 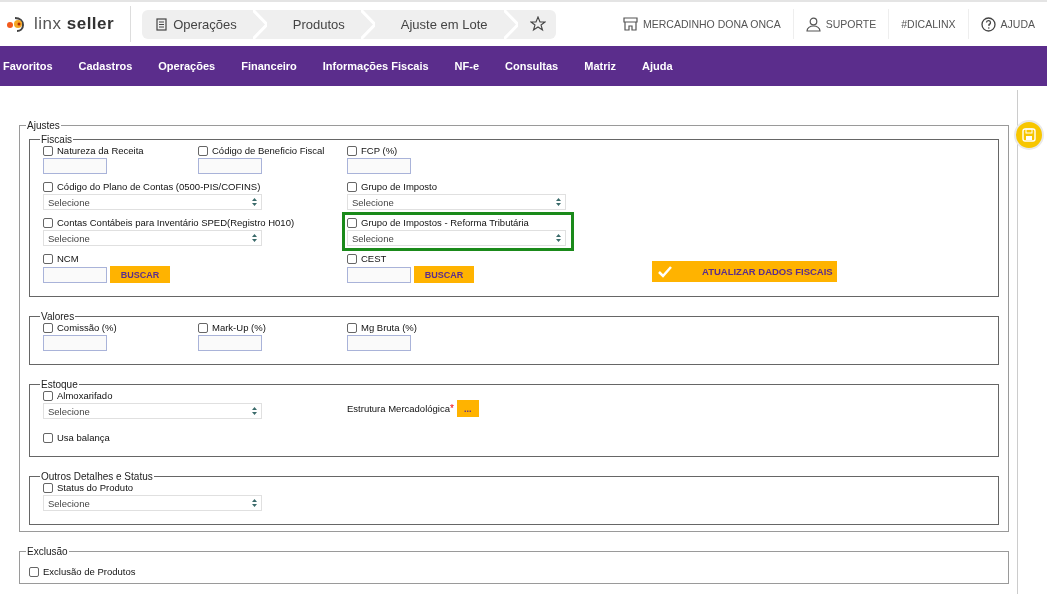 What do you see at coordinates (630, 24) in the screenshot?
I see `store-icon` at bounding box center [630, 24].